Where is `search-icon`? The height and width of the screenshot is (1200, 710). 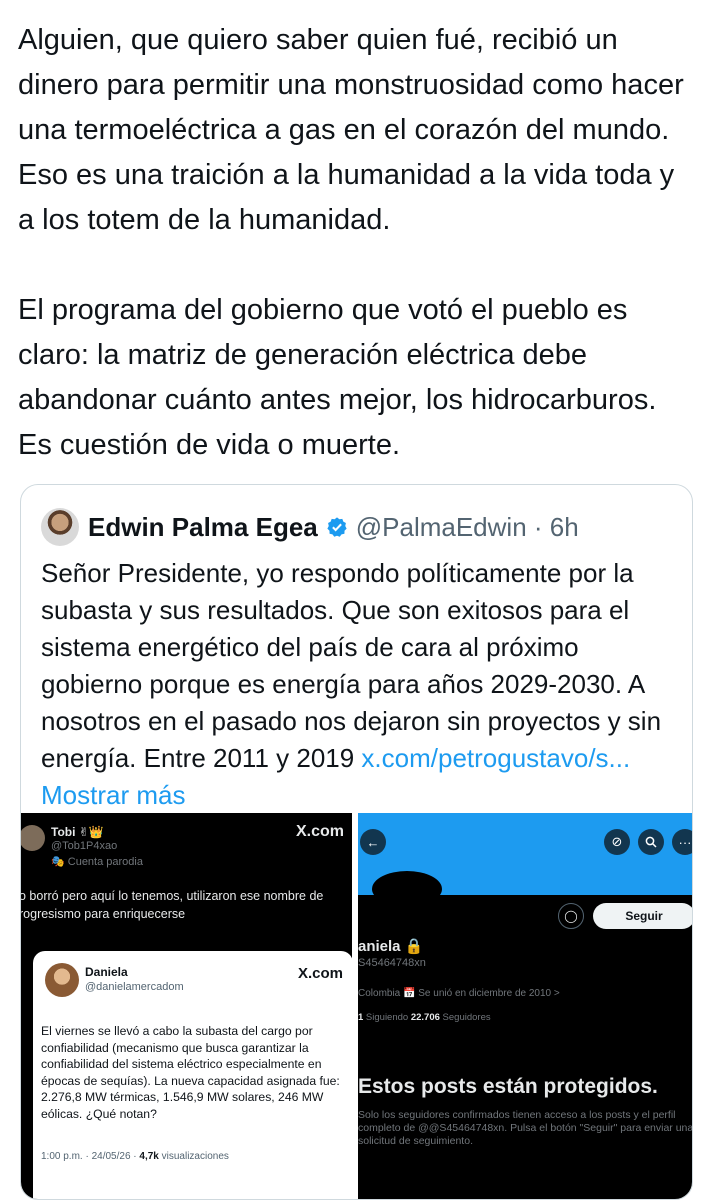 search-icon is located at coordinates (651, 842).